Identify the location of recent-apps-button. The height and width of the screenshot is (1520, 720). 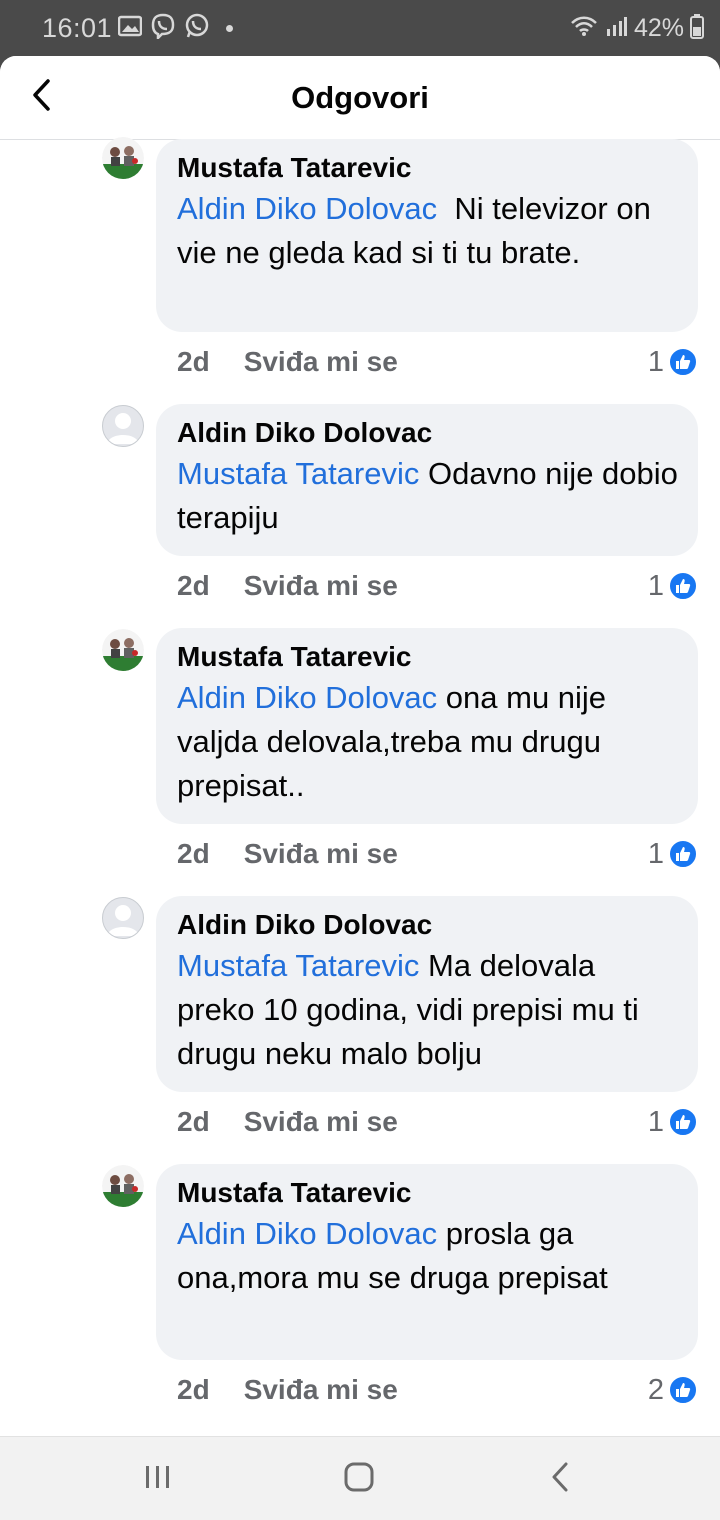
(158, 1479).